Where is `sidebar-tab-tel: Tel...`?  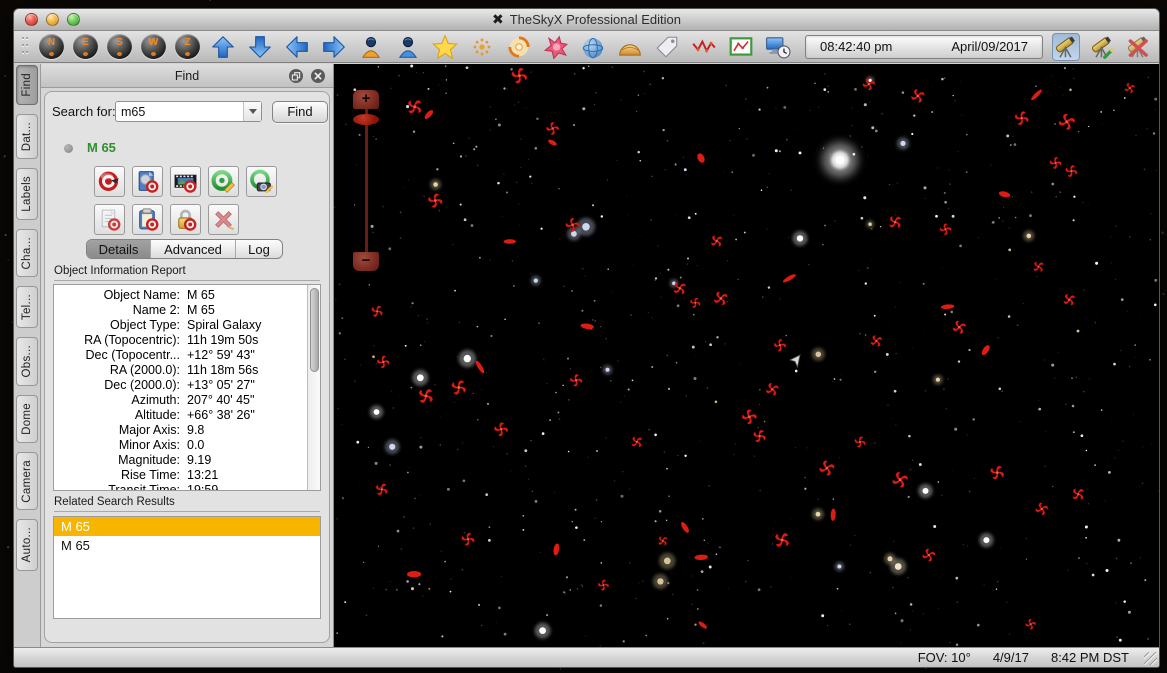
sidebar-tab-tel: Tel... is located at coordinates (27, 307).